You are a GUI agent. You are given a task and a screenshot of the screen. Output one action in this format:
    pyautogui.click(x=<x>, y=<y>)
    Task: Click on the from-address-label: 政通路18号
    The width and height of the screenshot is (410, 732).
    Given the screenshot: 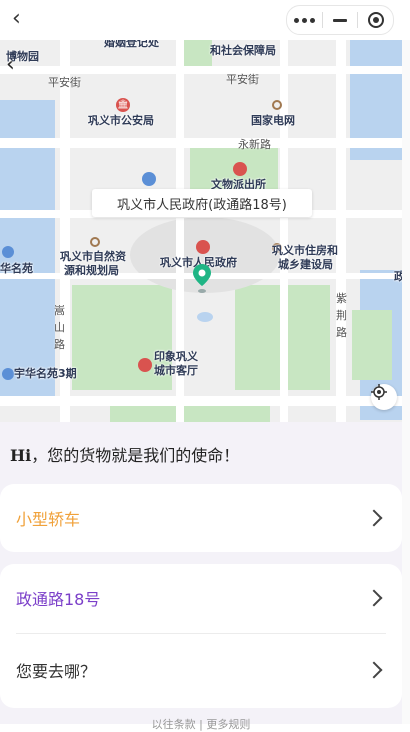 What is the action you would take?
    pyautogui.click(x=58, y=599)
    